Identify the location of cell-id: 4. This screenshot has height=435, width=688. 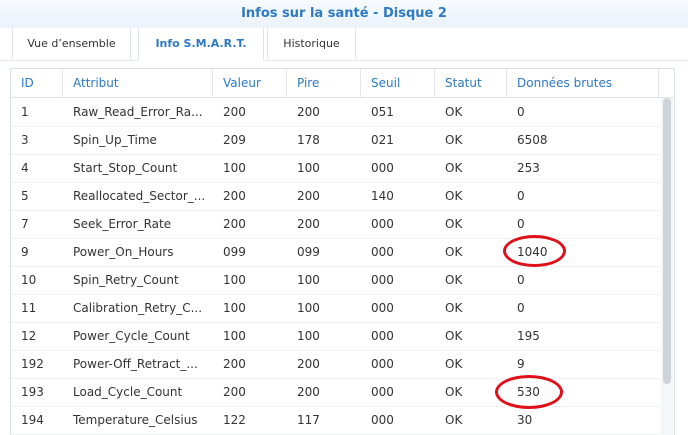
(25, 168).